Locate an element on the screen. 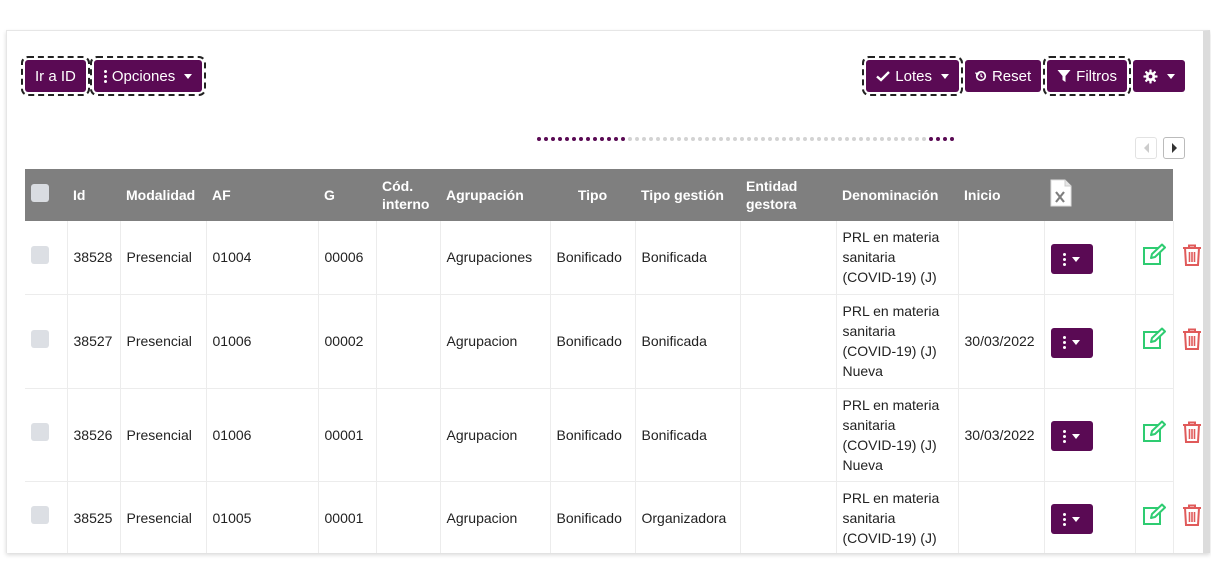  select-all-checkbox is located at coordinates (40, 193).